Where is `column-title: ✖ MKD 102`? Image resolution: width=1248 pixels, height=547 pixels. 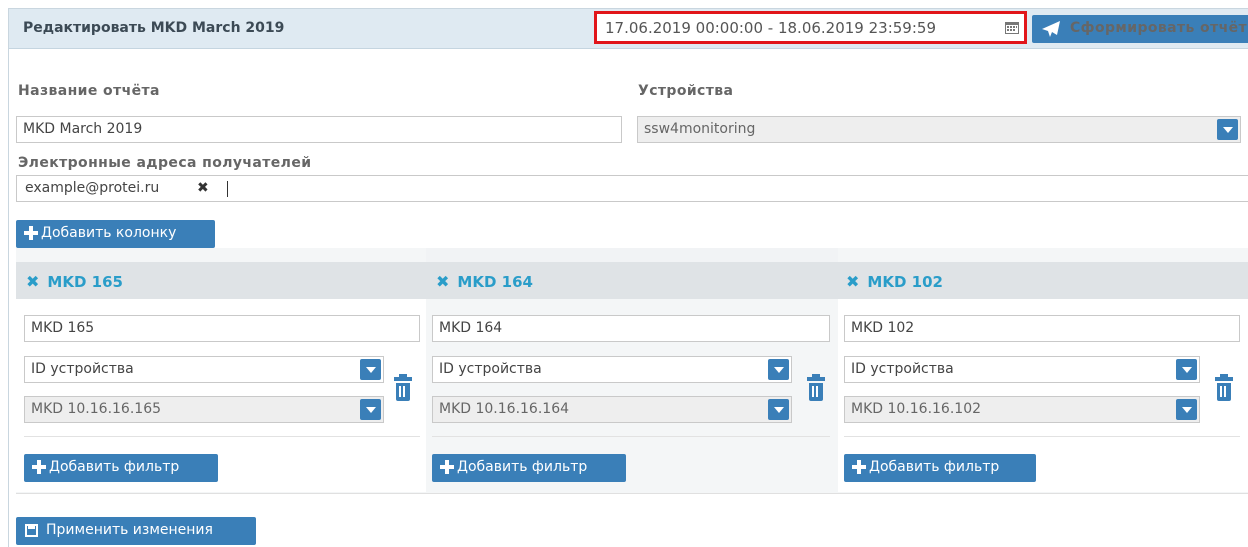
column-title: ✖ MKD 102 is located at coordinates (894, 281).